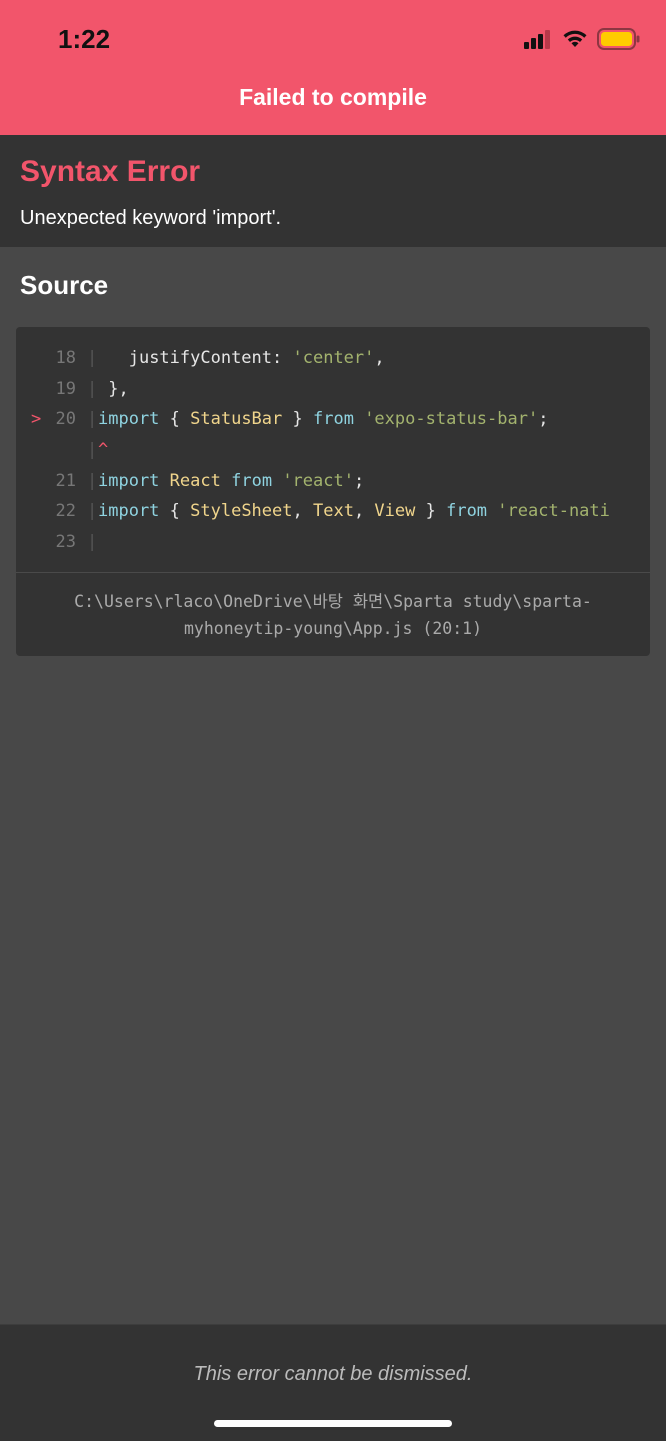 The image size is (666, 1441). What do you see at coordinates (65, 388) in the screenshot?
I see `line-number: 19` at bounding box center [65, 388].